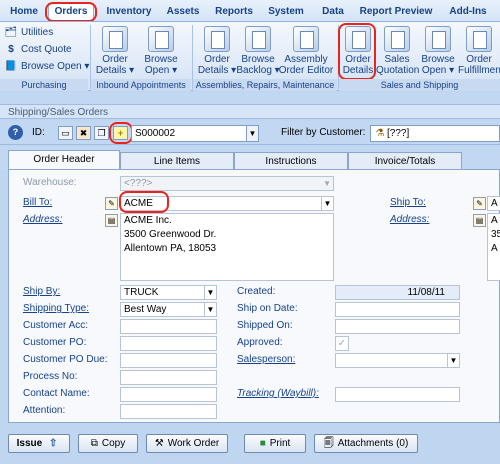  I want to click on filter-customer-field: ⚗ [???], so click(435, 133).